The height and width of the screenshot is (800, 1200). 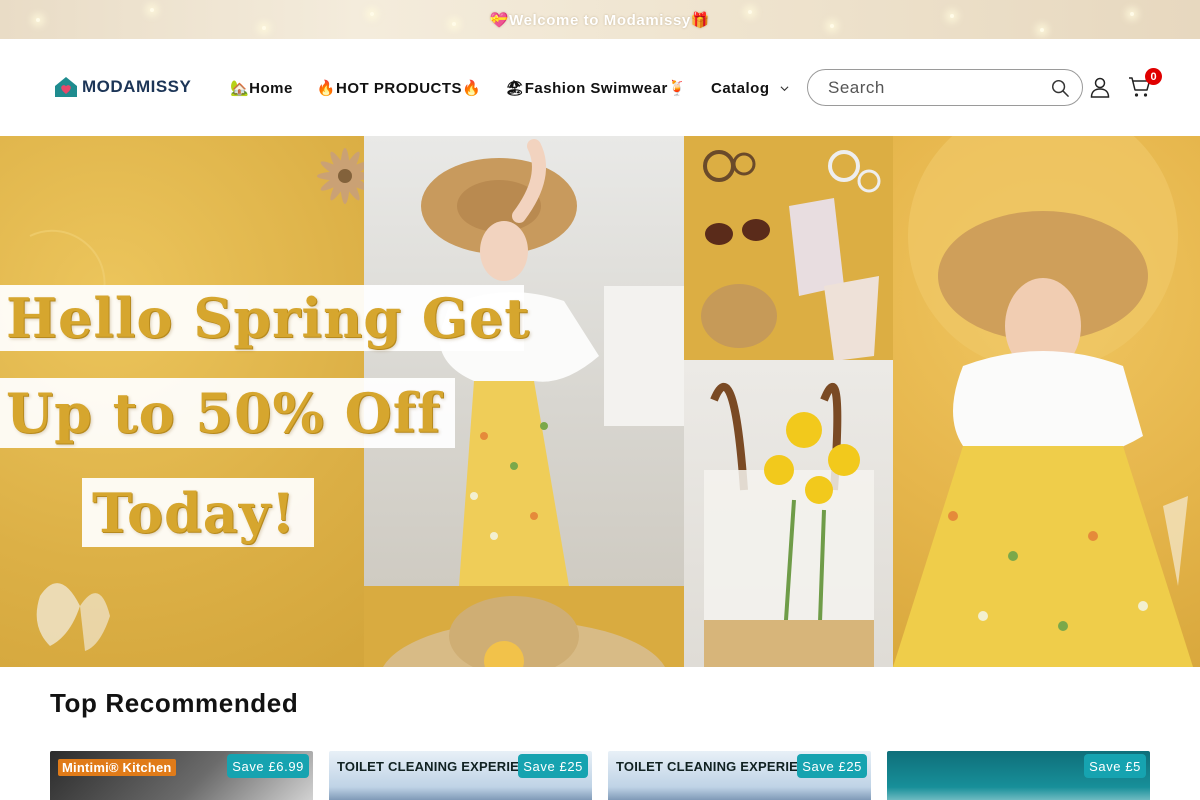 I want to click on model-figure-icon, so click(x=552, y=362).